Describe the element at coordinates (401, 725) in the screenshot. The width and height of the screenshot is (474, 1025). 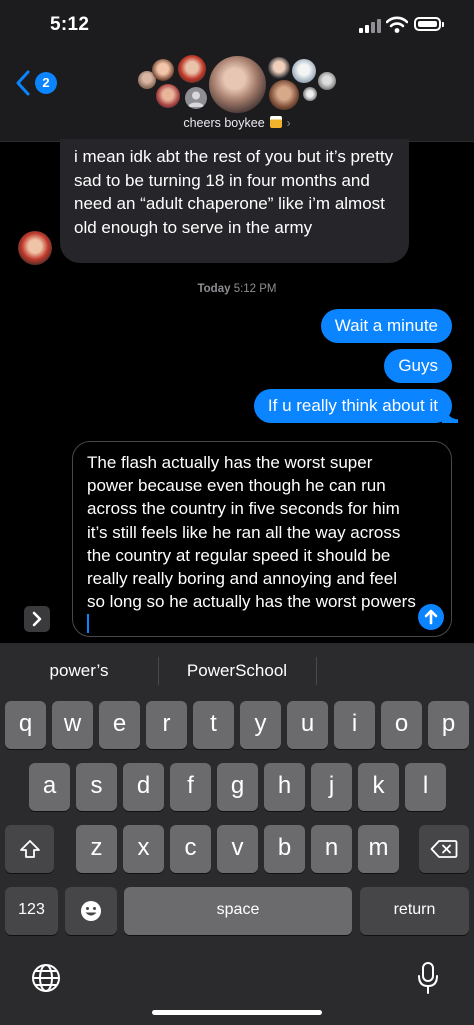
I see `key-o: o` at that location.